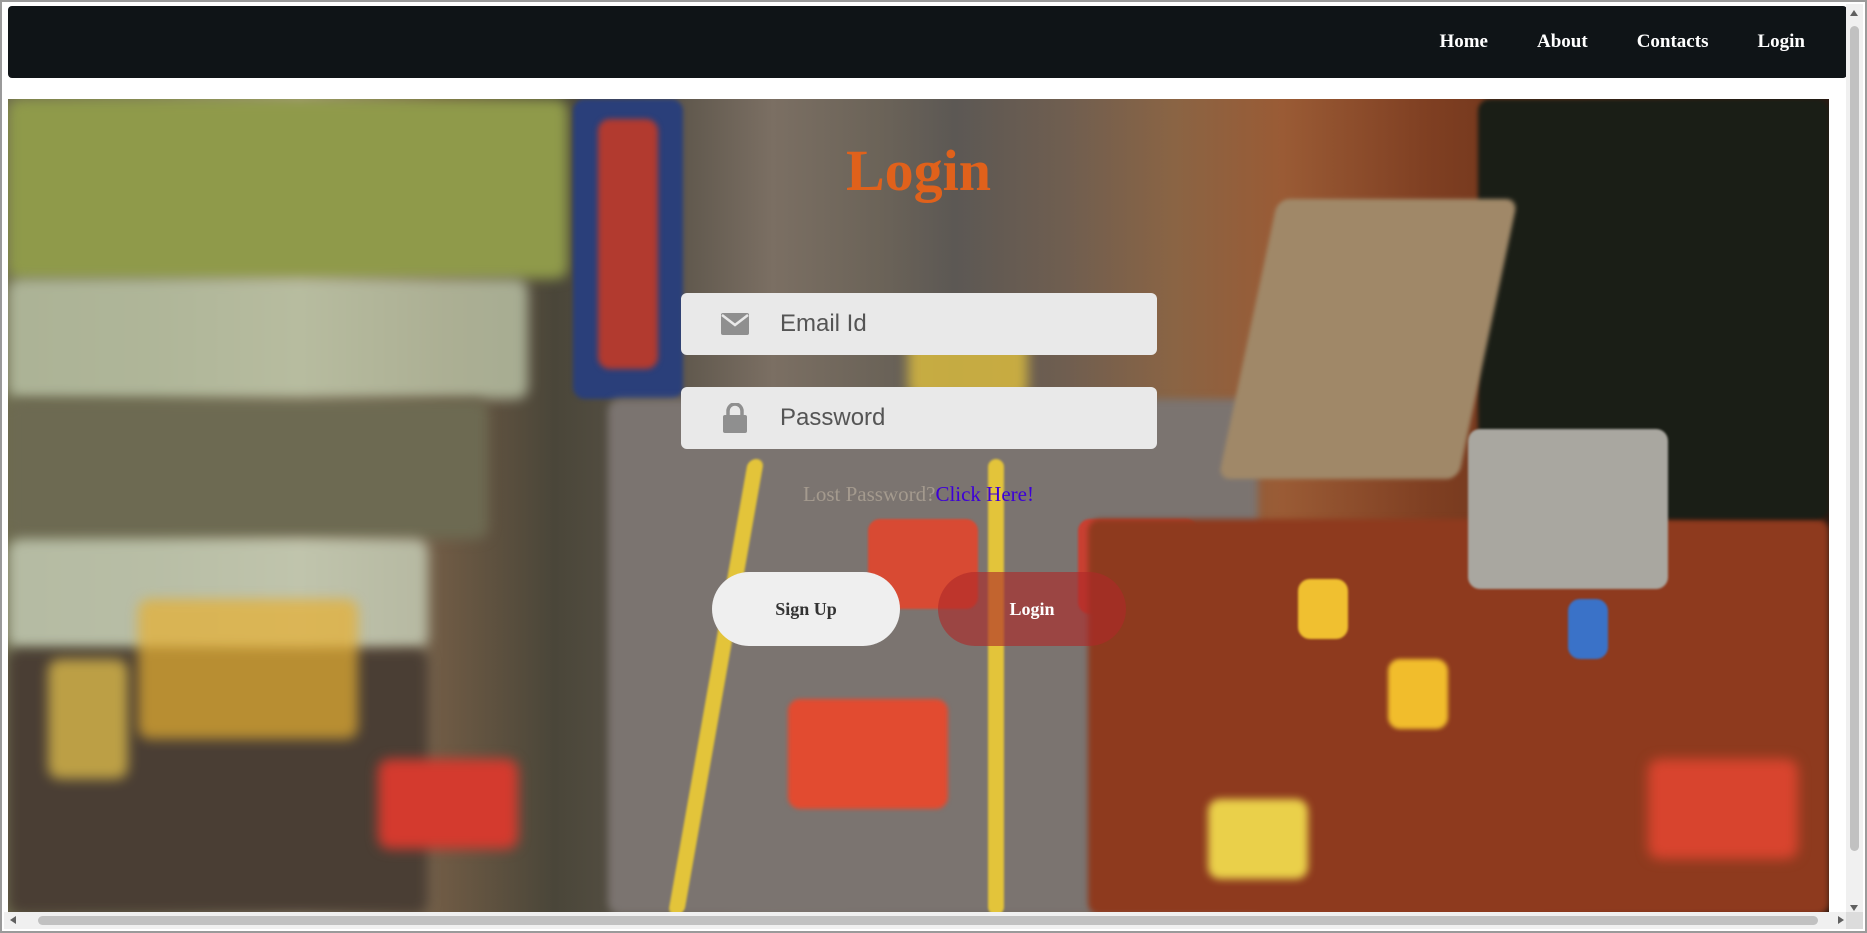  Describe the element at coordinates (735, 418) in the screenshot. I see `lock-icon` at that location.